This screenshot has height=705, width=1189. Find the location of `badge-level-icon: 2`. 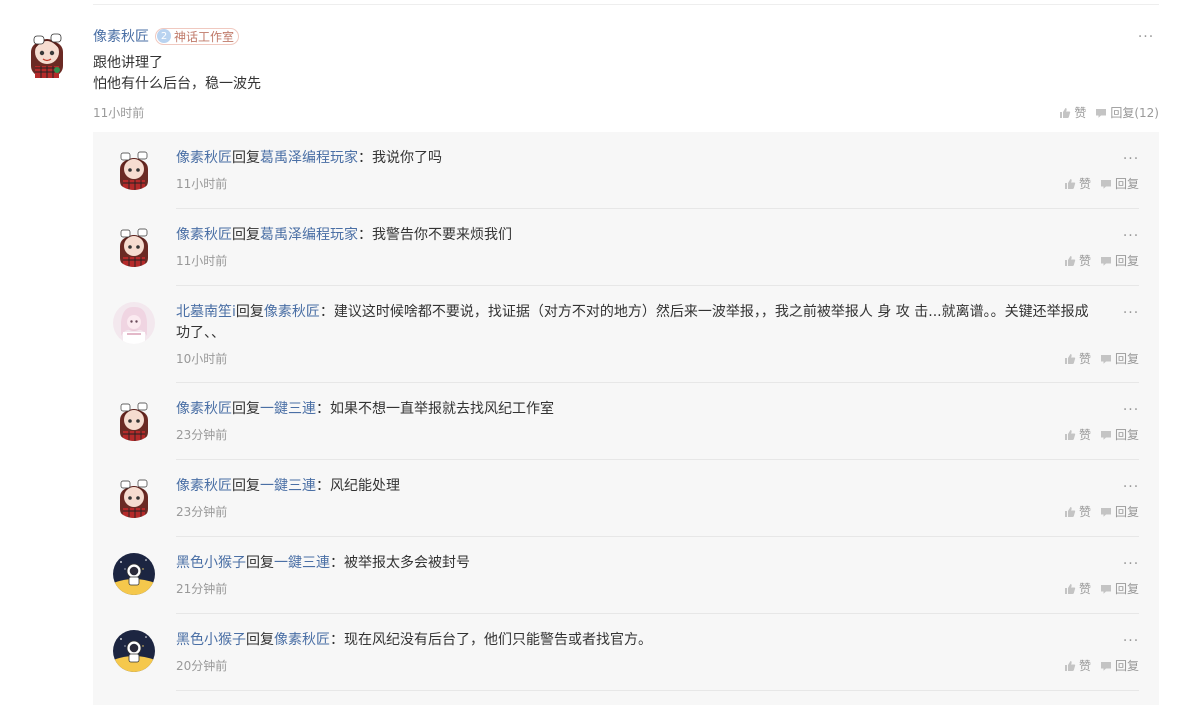

badge-level-icon: 2 is located at coordinates (164, 36).